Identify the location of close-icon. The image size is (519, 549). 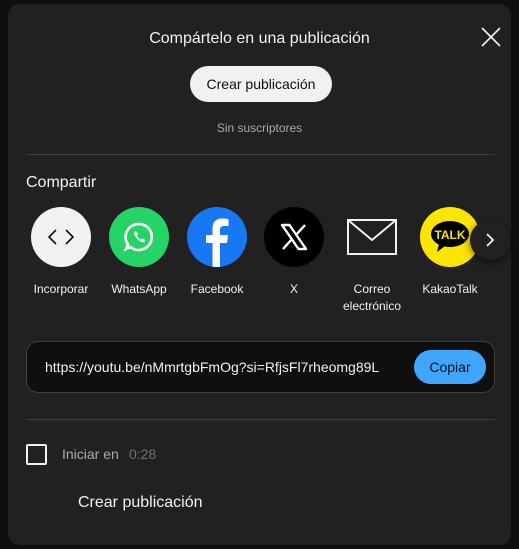
(491, 37).